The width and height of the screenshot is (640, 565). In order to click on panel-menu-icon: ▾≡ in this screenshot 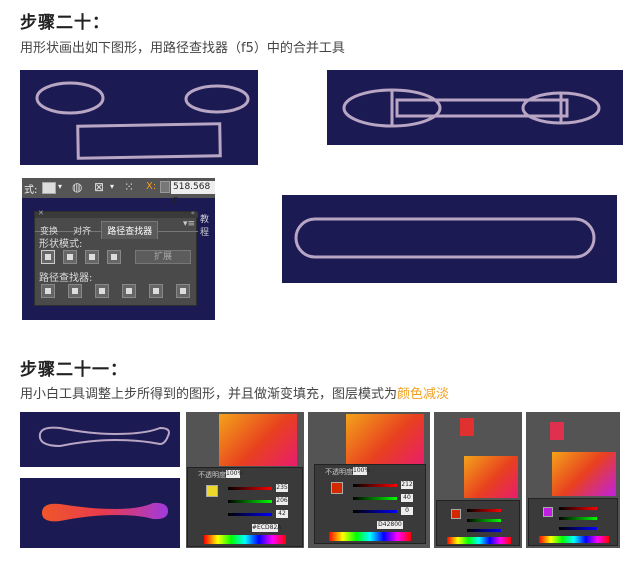, I will do `click(189, 224)`.